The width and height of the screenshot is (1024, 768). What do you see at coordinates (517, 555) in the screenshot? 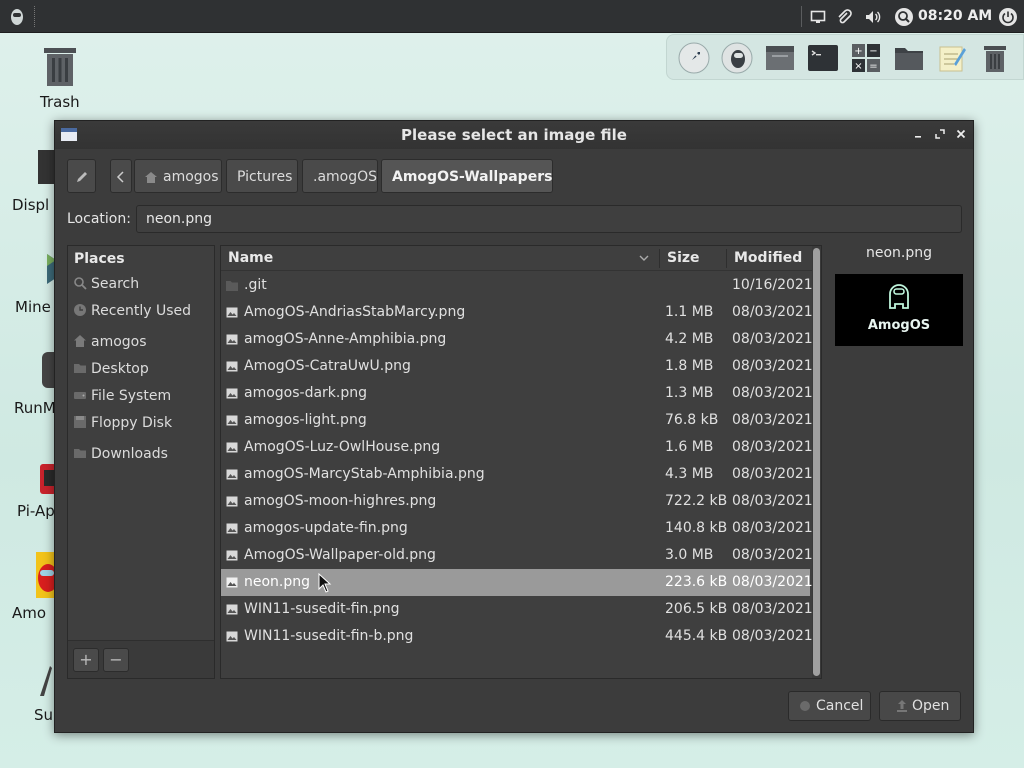
I see `file-row: AmogOS-Wallpaper-old.png 3.0 MB 08/03/2021` at bounding box center [517, 555].